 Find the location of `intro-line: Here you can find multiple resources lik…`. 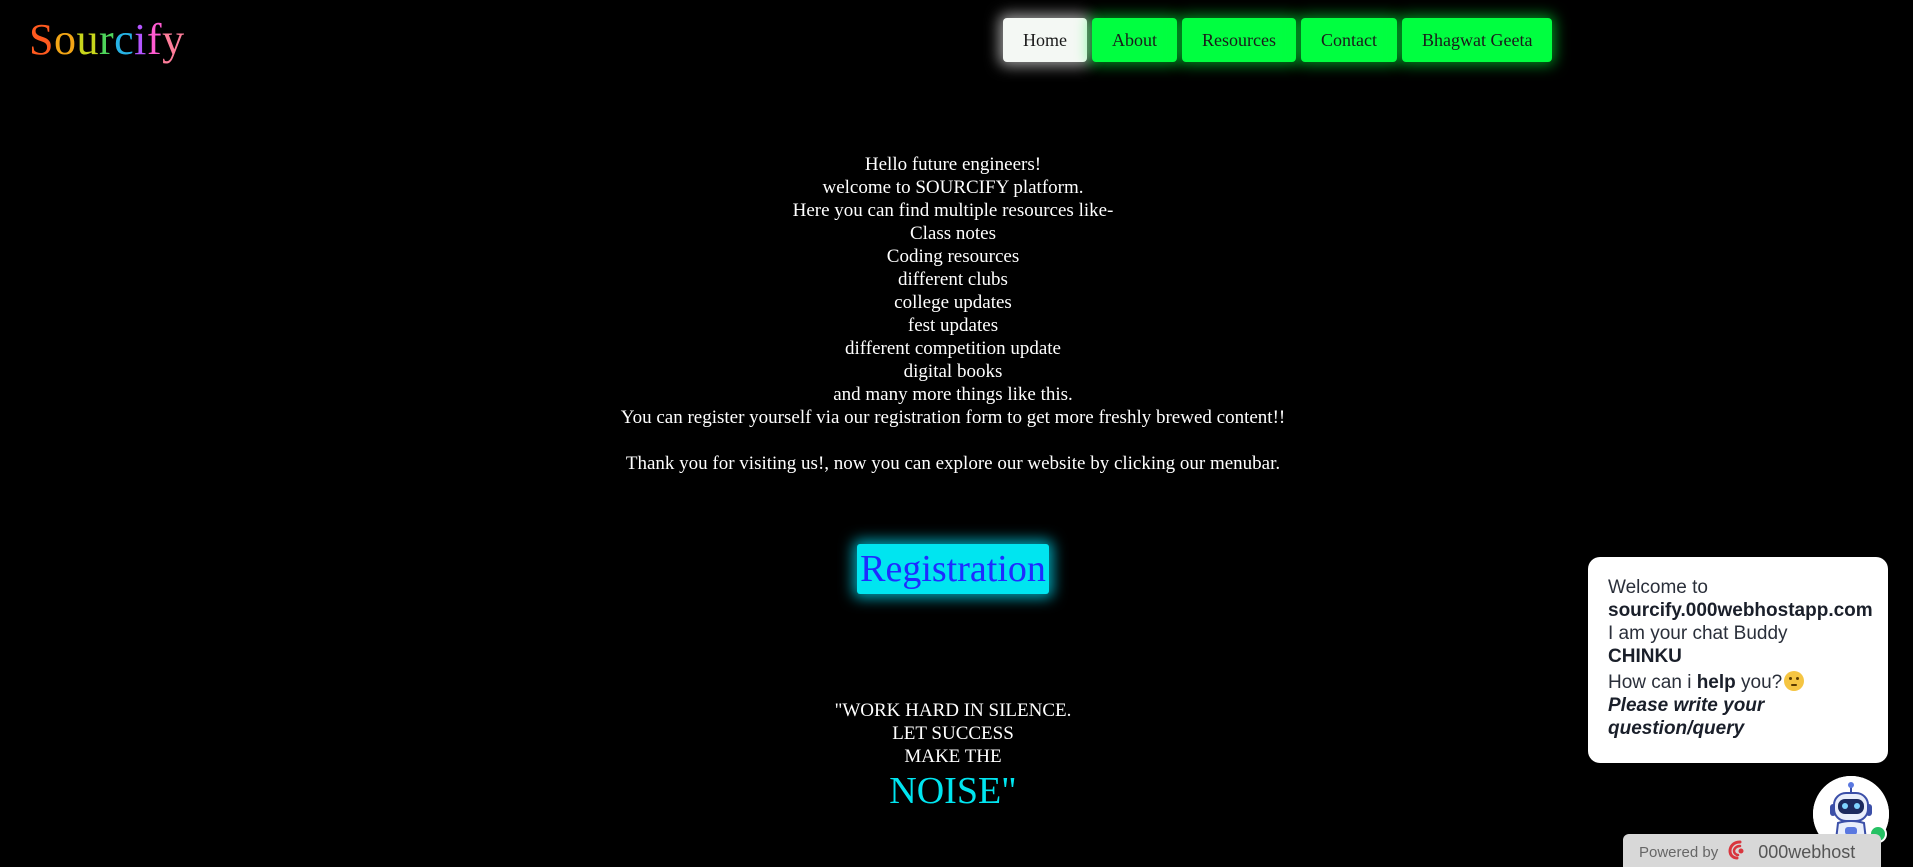

intro-line: Here you can find multiple resources lik… is located at coordinates (953, 210).